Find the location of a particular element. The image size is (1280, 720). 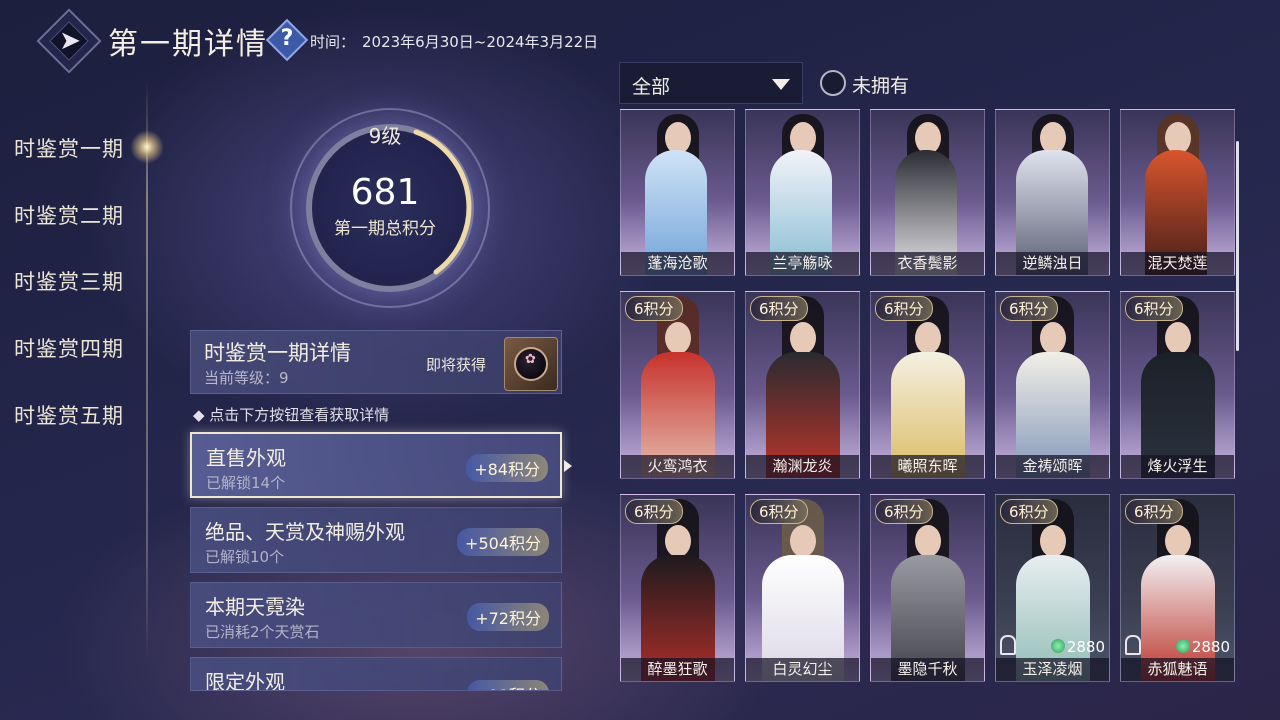

outfit-card: 6积分 瀚渊龙炎 is located at coordinates (802, 385).